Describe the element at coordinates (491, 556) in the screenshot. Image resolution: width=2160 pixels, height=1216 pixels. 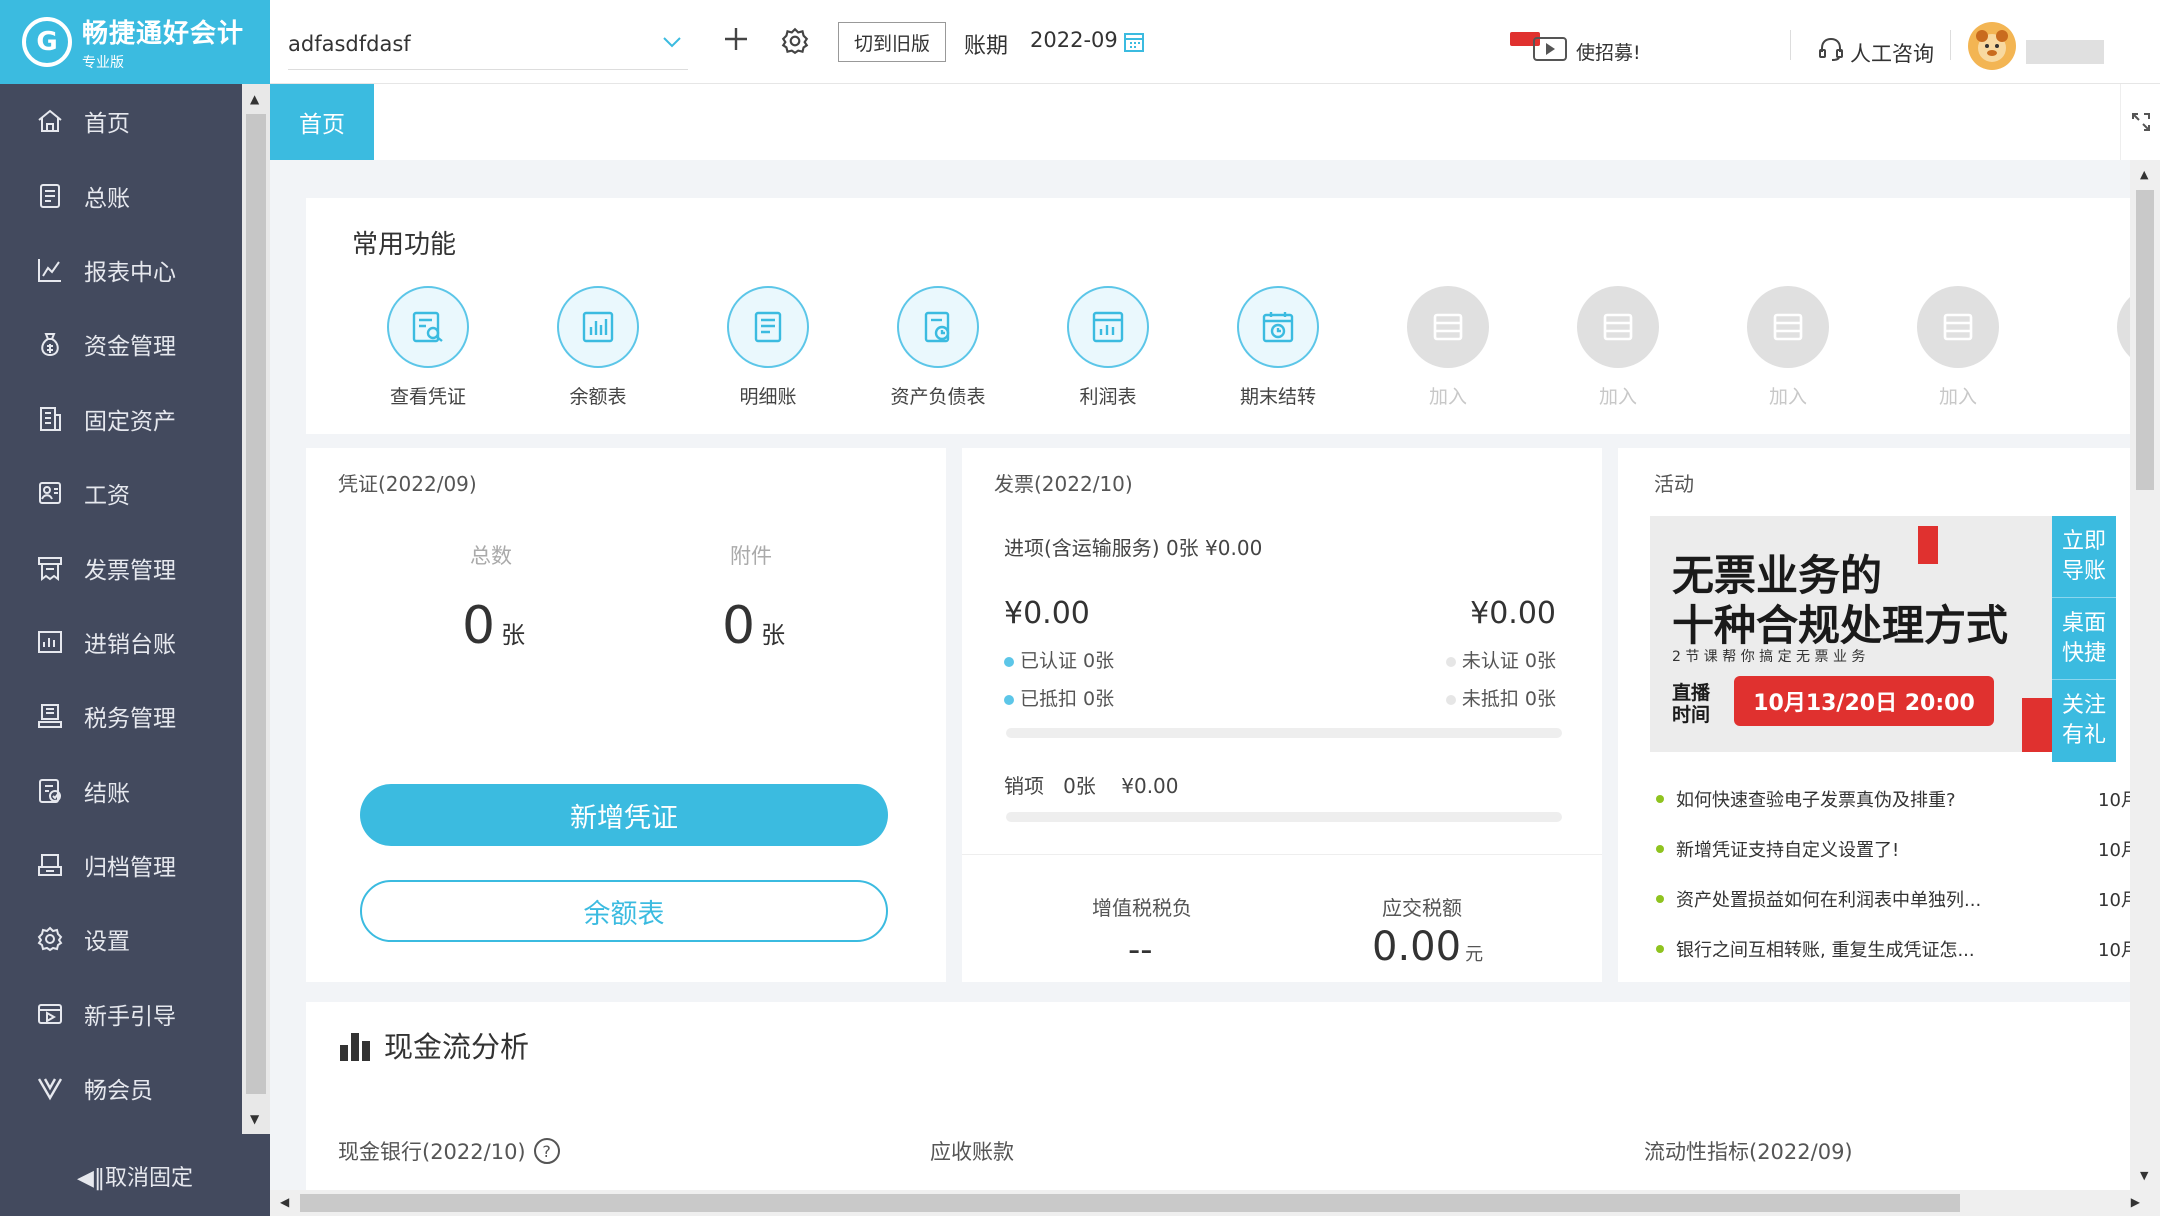
I see `voucher-total-label: 总数` at that location.